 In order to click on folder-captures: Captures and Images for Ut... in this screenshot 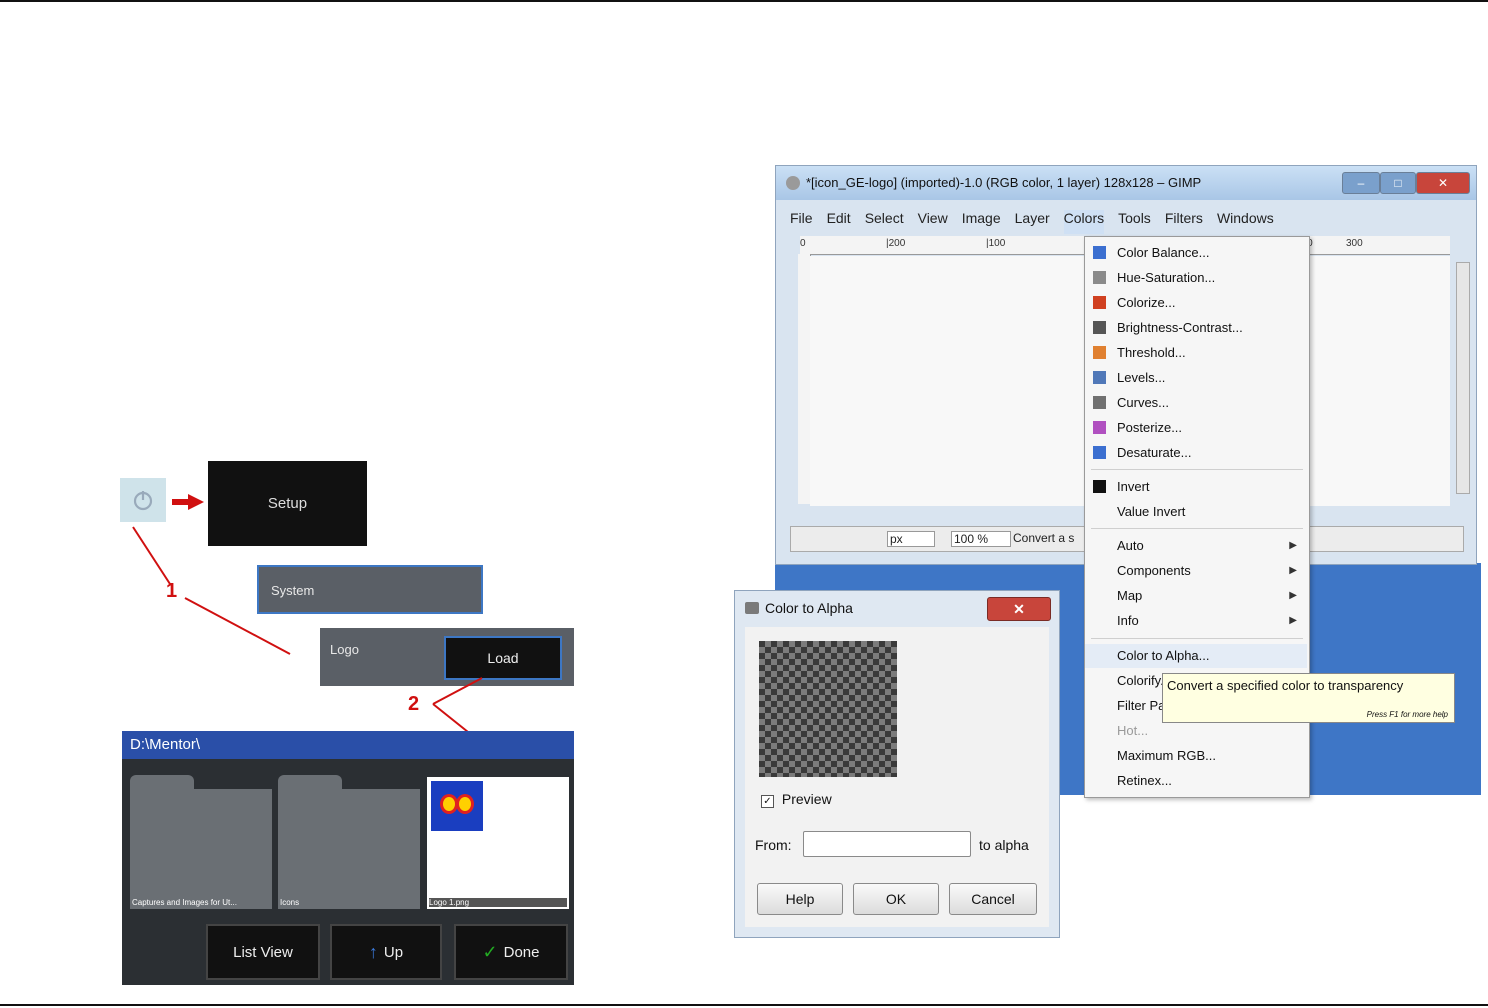, I will do `click(201, 842)`.